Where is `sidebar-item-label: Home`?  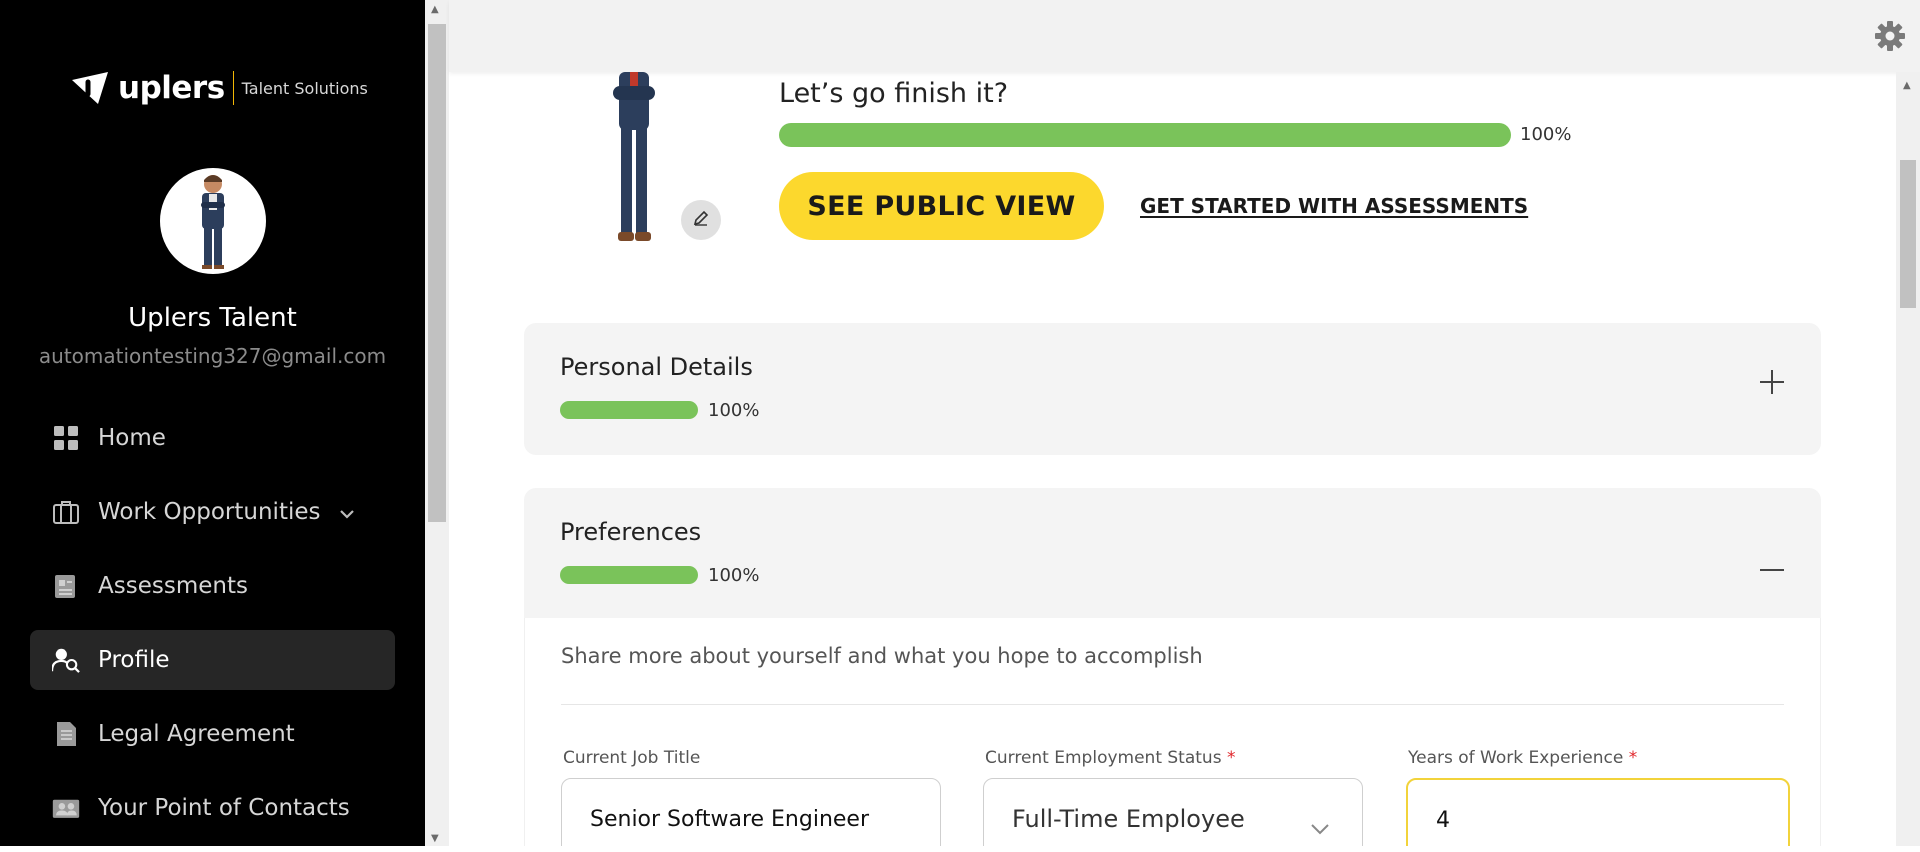
sidebar-item-label: Home is located at coordinates (132, 438).